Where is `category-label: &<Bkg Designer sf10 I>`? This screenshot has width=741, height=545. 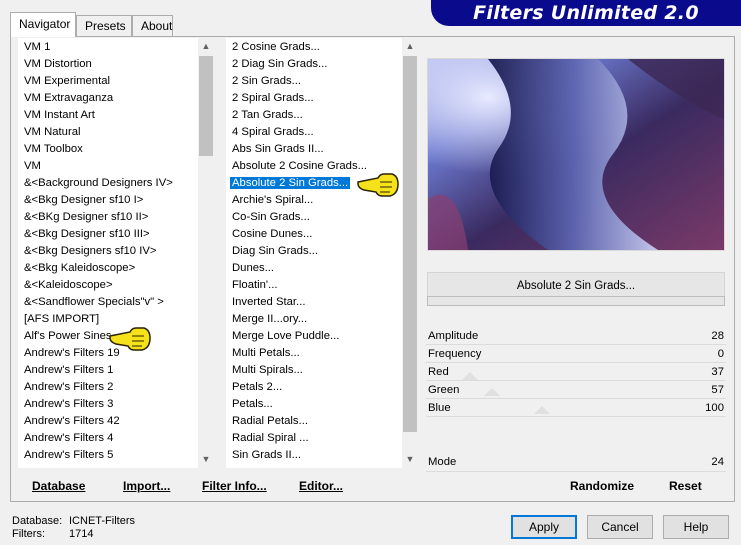 category-label: &<Bkg Designer sf10 I> is located at coordinates (84, 200).